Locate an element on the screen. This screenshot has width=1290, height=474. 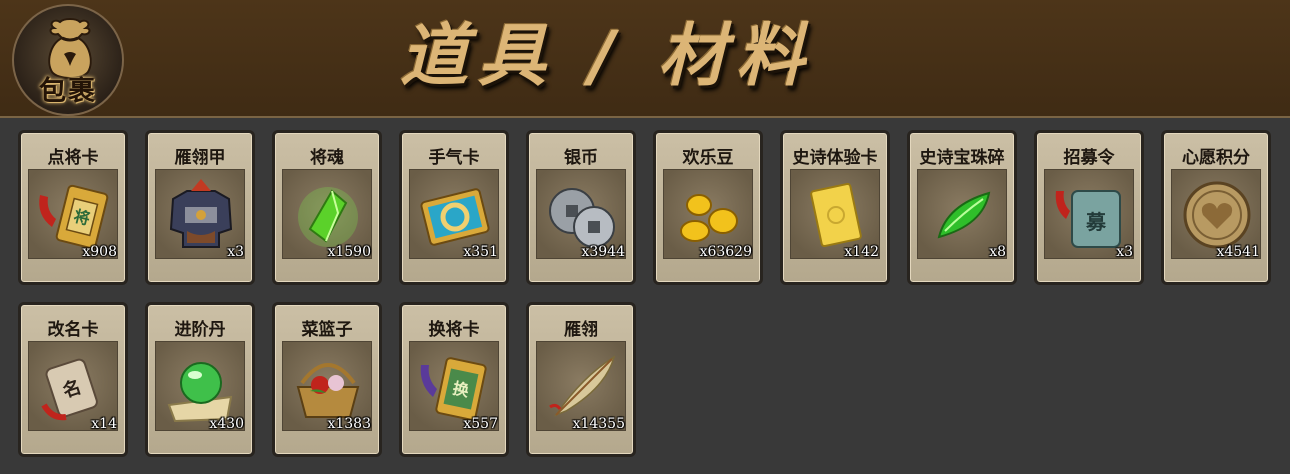
item-count: x63629 is located at coordinates (725, 252).